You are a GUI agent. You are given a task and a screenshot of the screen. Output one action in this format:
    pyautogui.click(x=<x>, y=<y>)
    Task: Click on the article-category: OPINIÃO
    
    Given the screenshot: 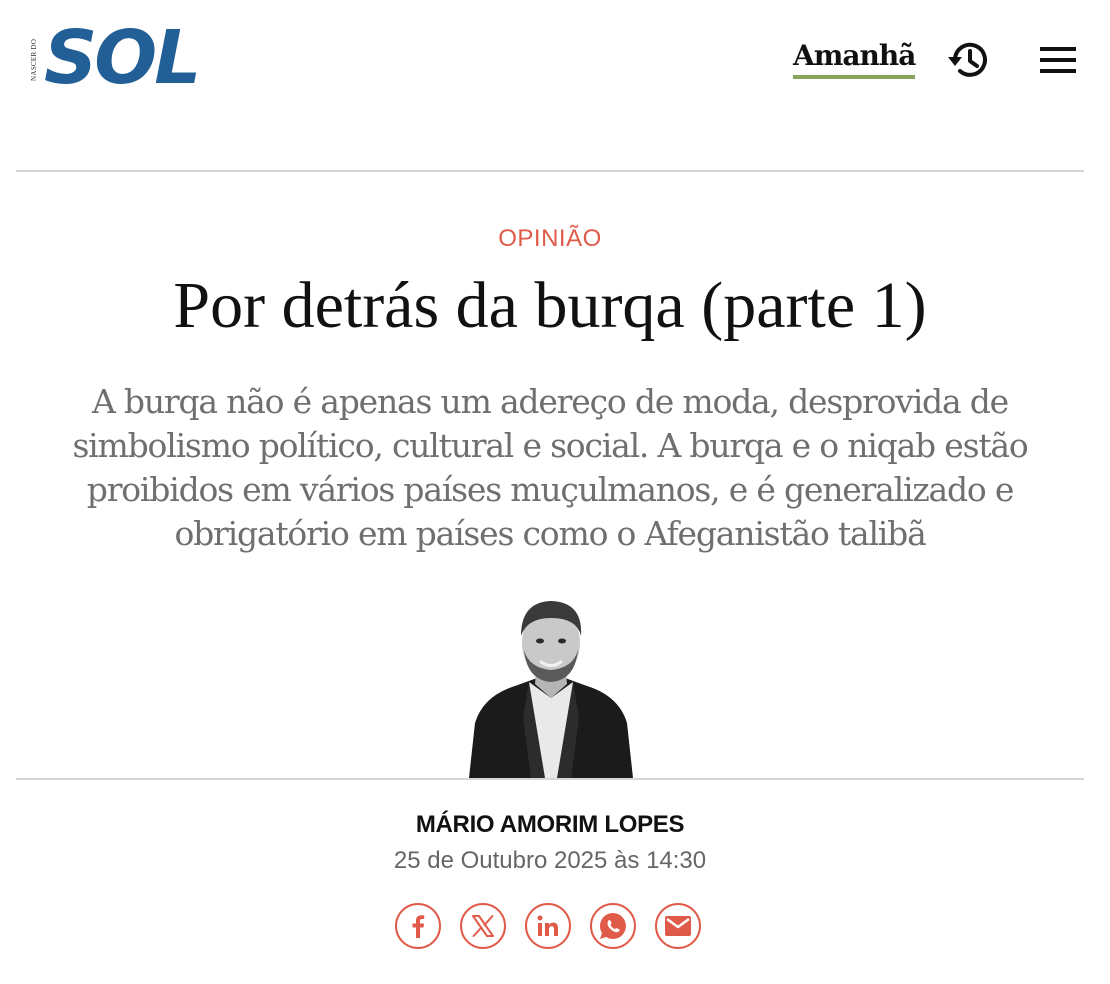 What is the action you would take?
    pyautogui.click(x=550, y=239)
    